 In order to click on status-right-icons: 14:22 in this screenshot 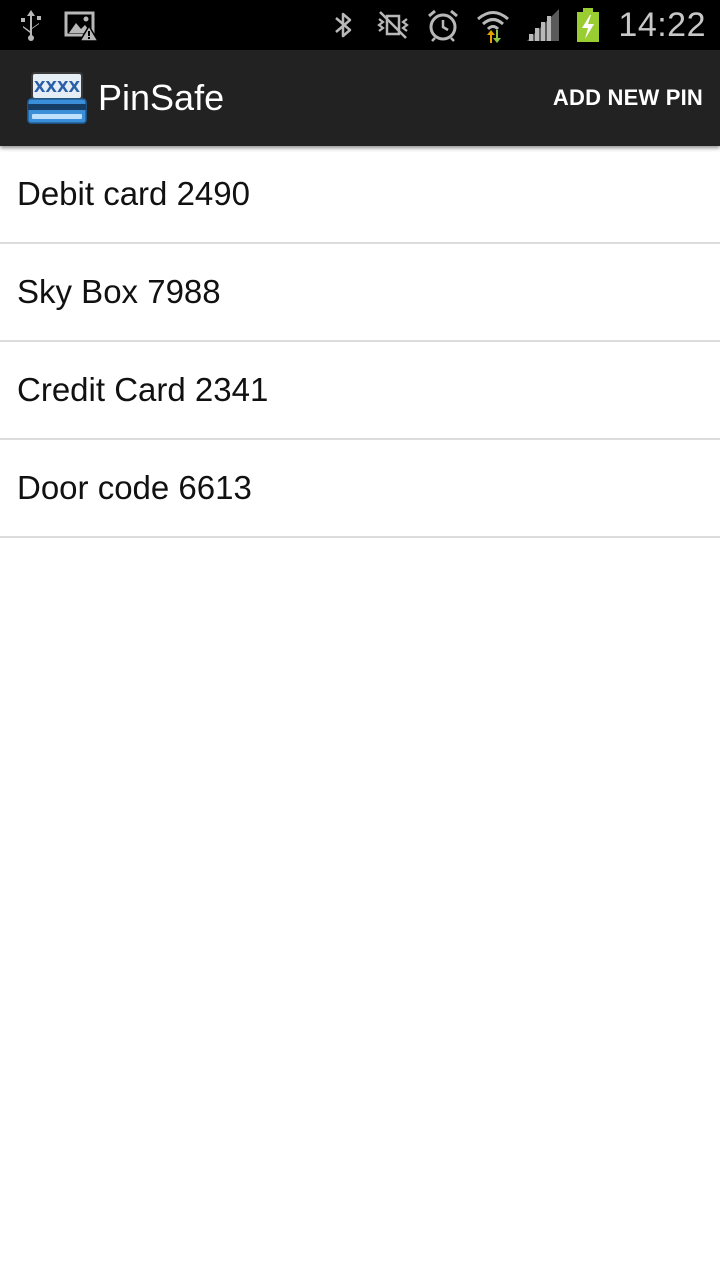, I will do `click(519, 25)`.